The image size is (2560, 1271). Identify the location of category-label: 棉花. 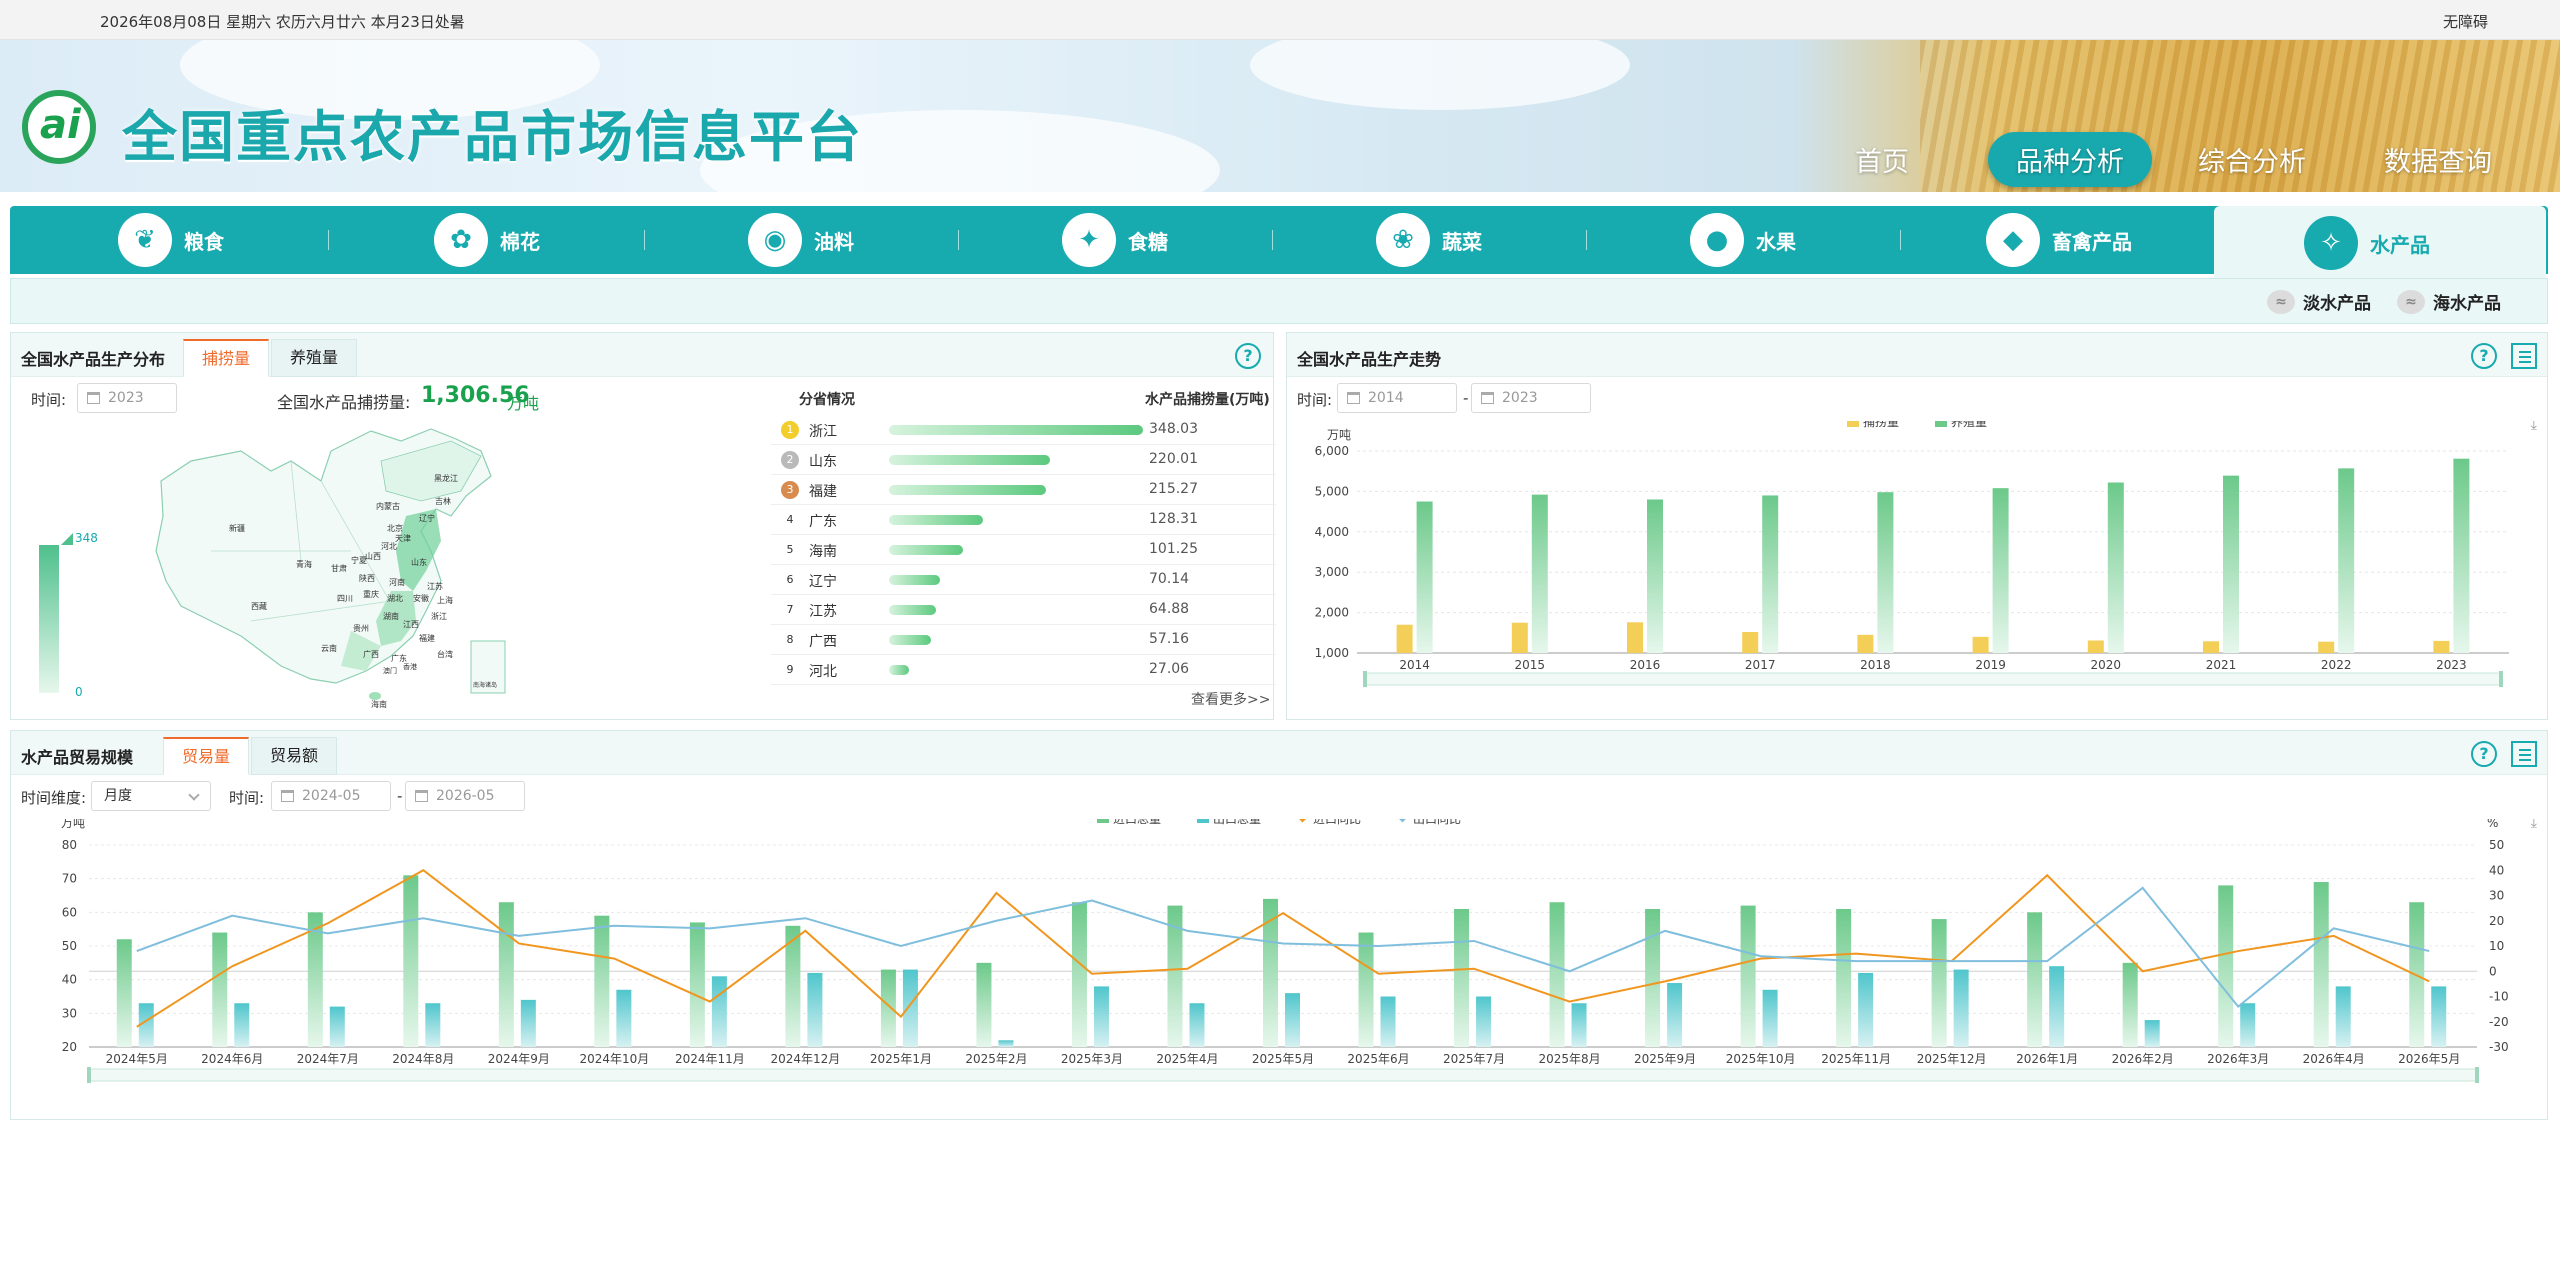
(520, 241).